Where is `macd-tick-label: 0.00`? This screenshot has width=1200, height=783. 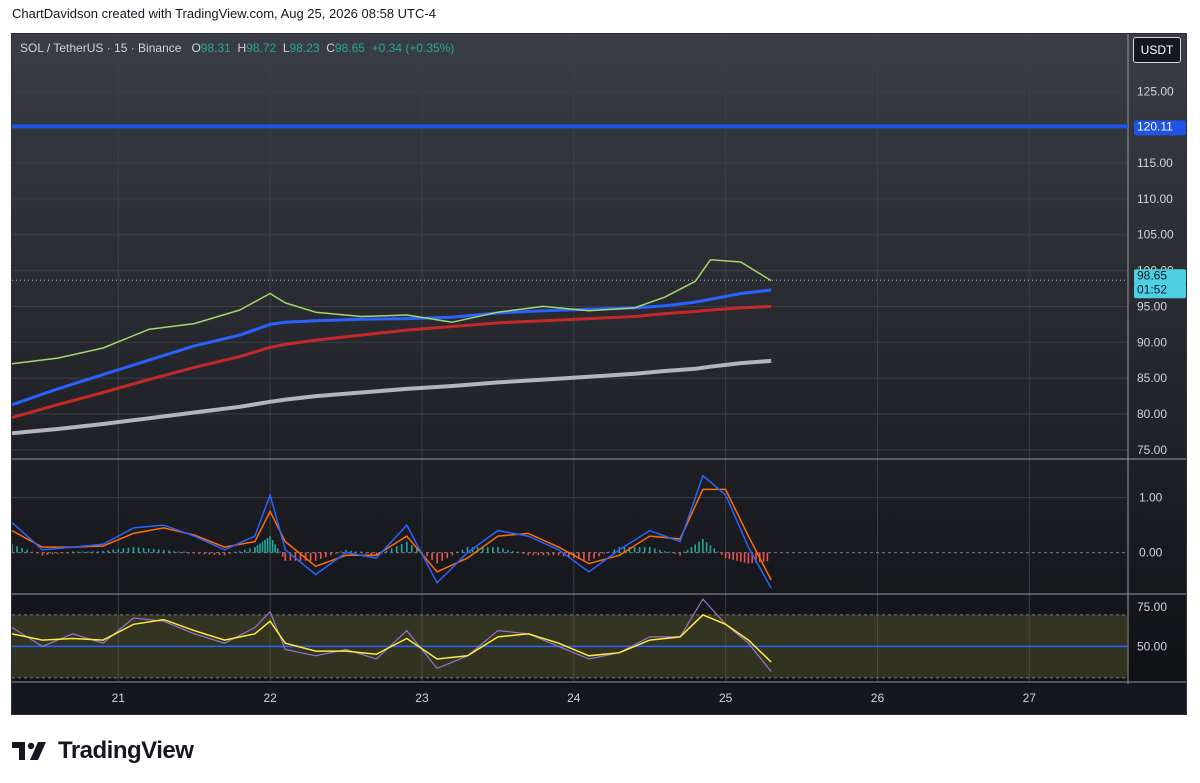 macd-tick-label: 0.00 is located at coordinates (1151, 553).